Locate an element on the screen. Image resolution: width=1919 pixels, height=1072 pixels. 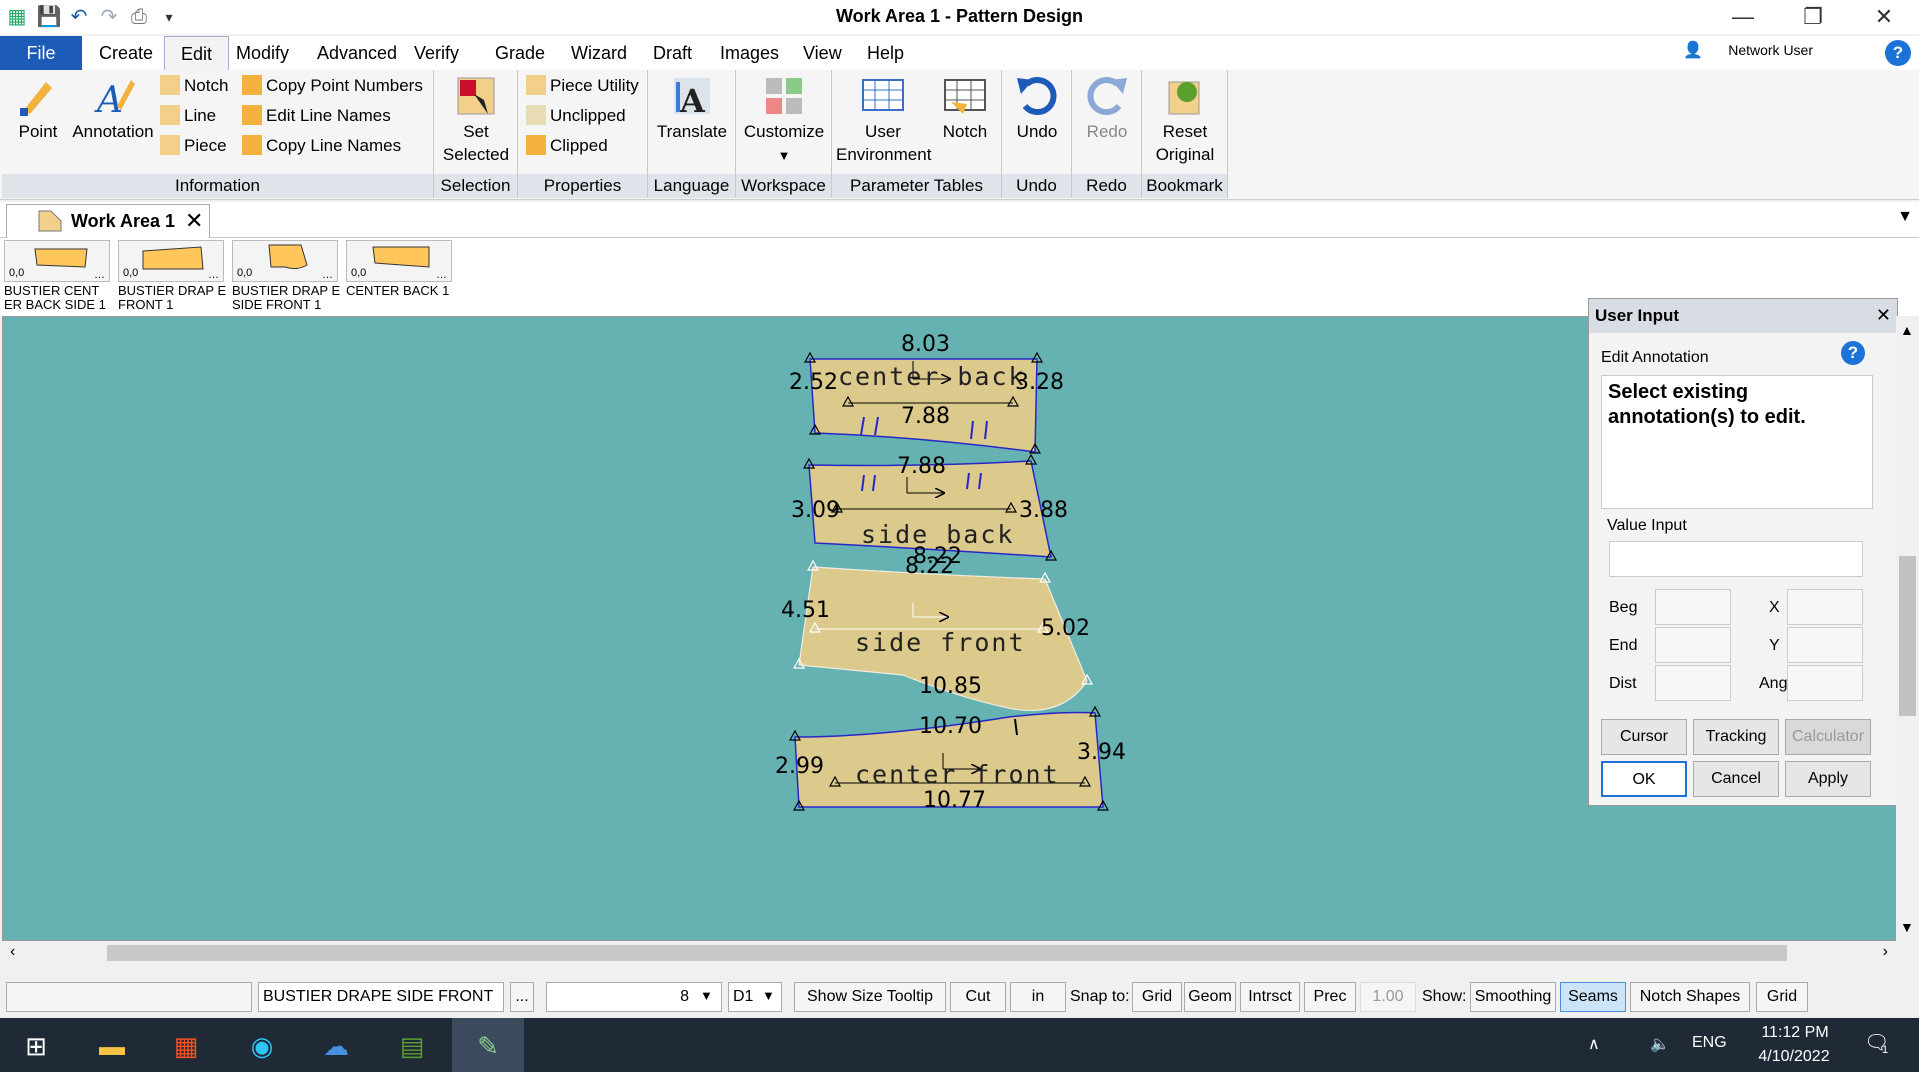
piece-utility-icon is located at coordinates (536, 85).